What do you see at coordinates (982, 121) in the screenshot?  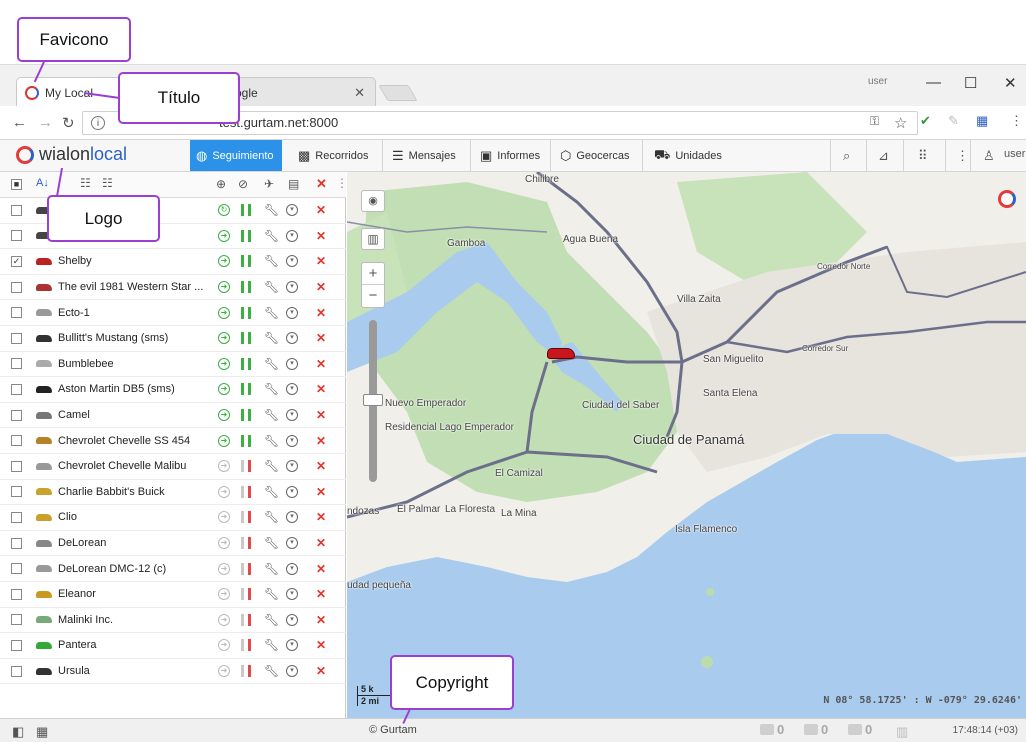 I see `extension-grid-icon: ▦` at bounding box center [982, 121].